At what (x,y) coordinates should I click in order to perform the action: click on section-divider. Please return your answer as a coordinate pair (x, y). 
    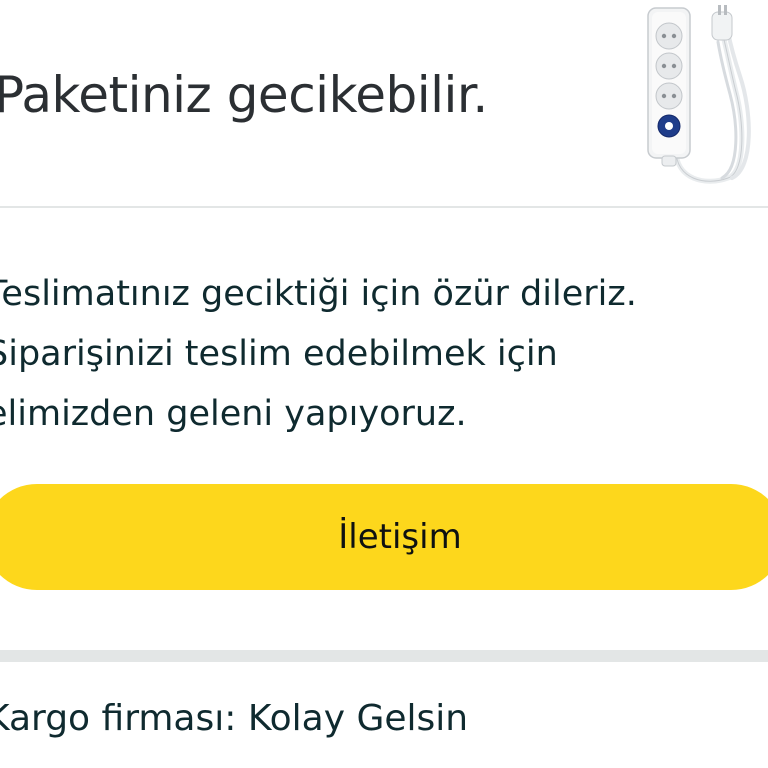
    Looking at the image, I should click on (384, 656).